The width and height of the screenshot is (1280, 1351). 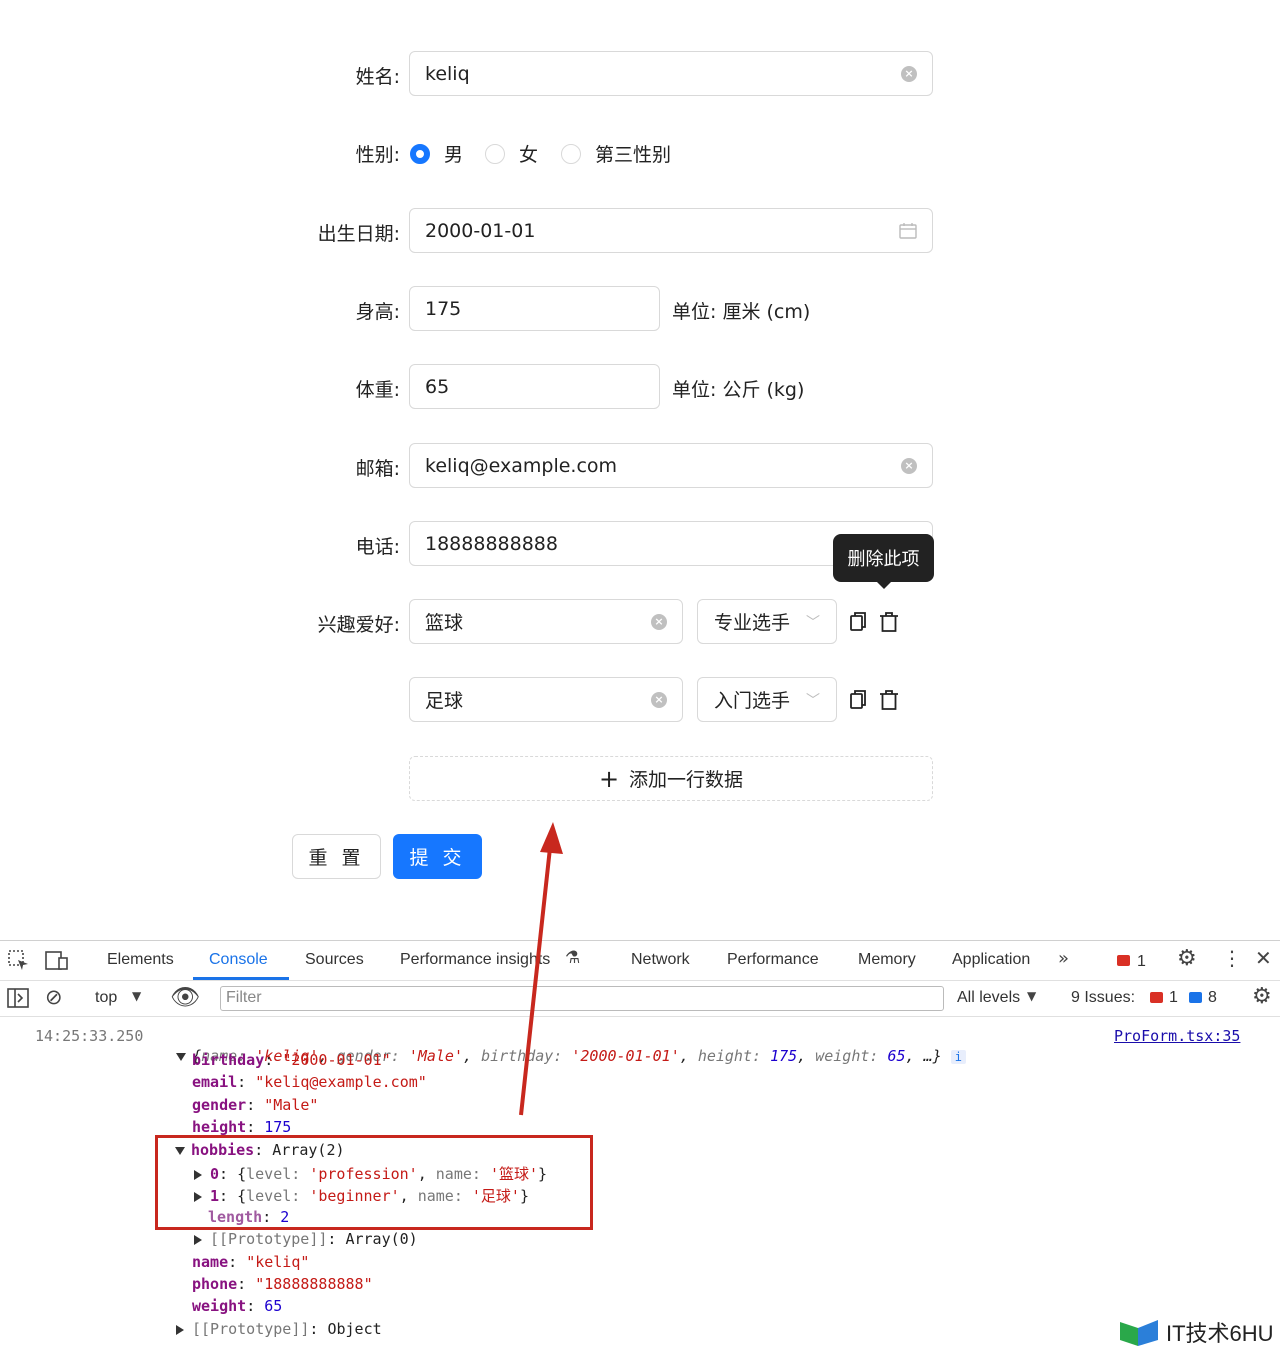 What do you see at coordinates (106, 998) in the screenshot?
I see `context-selector: top` at bounding box center [106, 998].